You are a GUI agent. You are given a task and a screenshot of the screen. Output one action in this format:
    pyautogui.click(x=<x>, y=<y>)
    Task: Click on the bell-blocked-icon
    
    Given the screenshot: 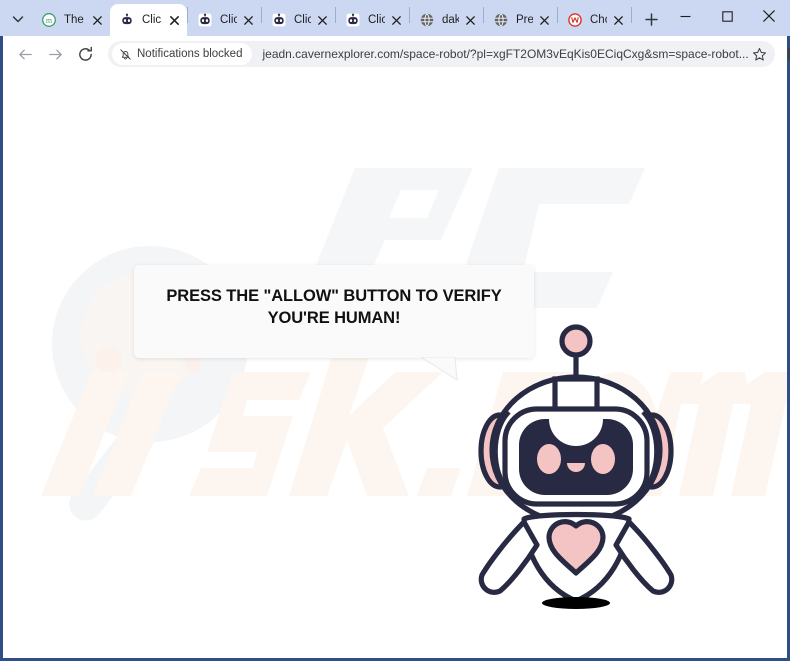 What is the action you would take?
    pyautogui.click(x=125, y=54)
    